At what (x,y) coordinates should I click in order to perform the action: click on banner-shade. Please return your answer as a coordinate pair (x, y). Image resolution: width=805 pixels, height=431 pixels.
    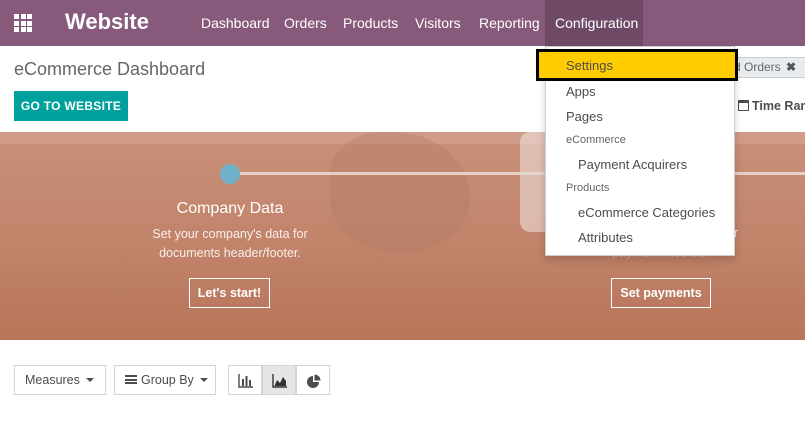
    Looking at the image, I should click on (400, 192).